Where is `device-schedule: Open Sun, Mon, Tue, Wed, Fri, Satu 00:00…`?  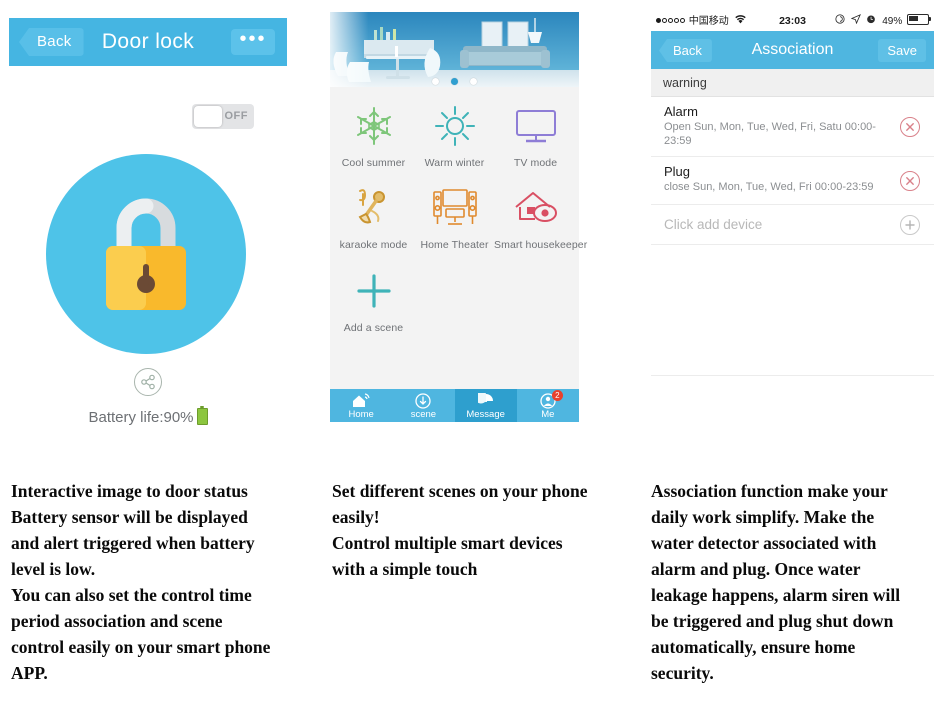
device-schedule: Open Sun, Mon, Tue, Wed, Fri, Satu 00:00… is located at coordinates (770, 134).